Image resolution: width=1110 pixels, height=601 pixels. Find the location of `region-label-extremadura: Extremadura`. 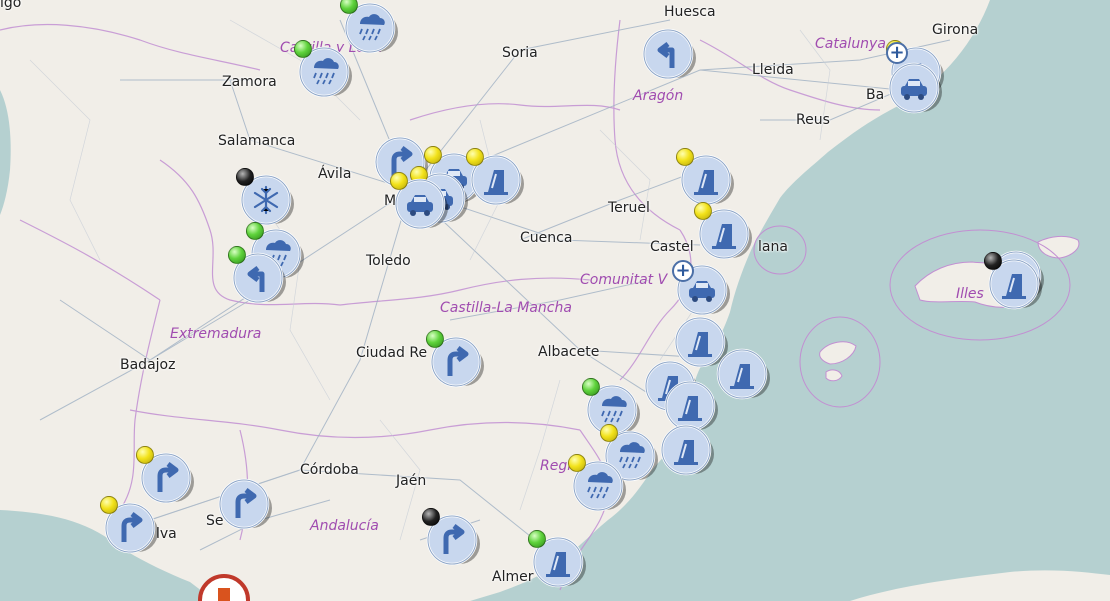

region-label-extremadura: Extremadura is located at coordinates (216, 334).